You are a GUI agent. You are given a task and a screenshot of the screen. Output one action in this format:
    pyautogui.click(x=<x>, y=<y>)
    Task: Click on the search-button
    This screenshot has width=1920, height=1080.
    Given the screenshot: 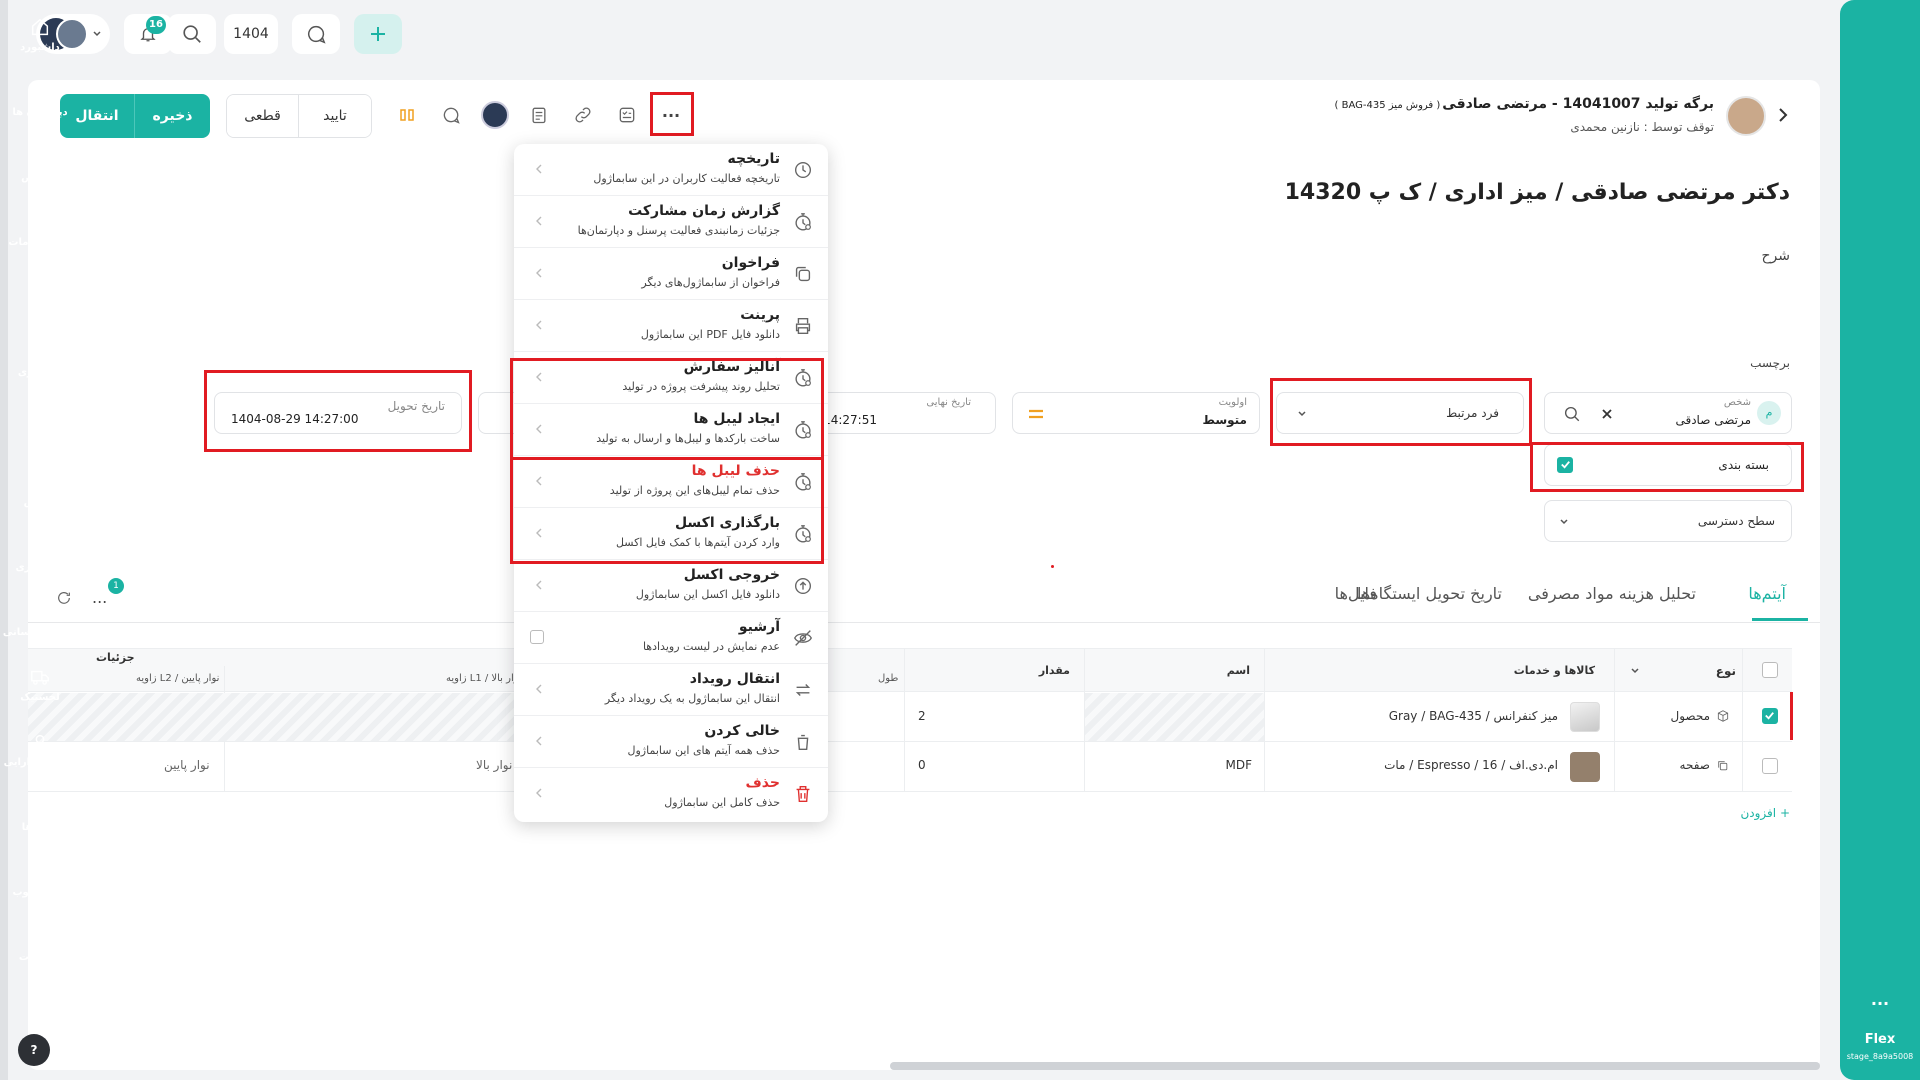 What is the action you would take?
    pyautogui.click(x=192, y=34)
    